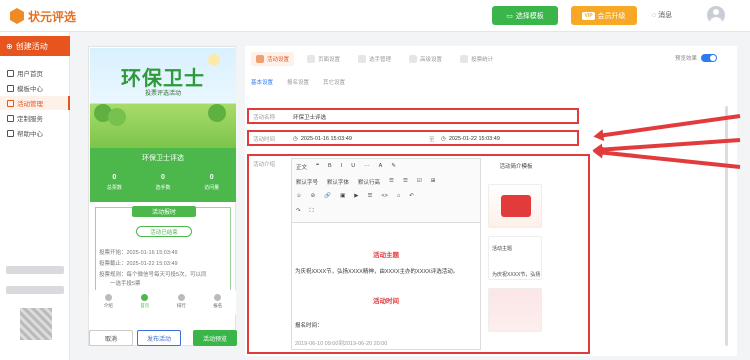 The height and width of the screenshot is (360, 750). Describe the element at coordinates (362, 59) in the screenshot. I see `user-icon` at that location.